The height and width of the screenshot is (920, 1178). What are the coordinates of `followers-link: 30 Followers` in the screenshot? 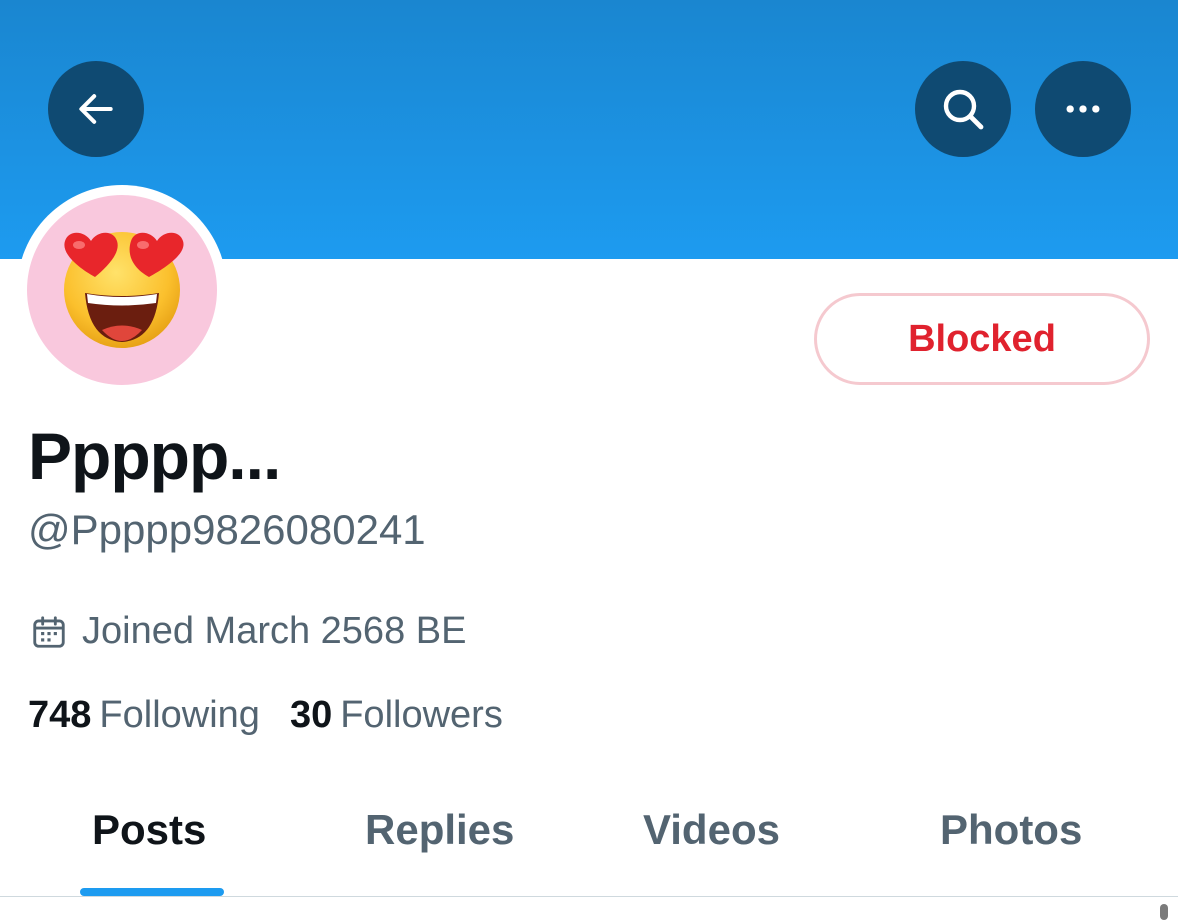 It's located at (396, 715).